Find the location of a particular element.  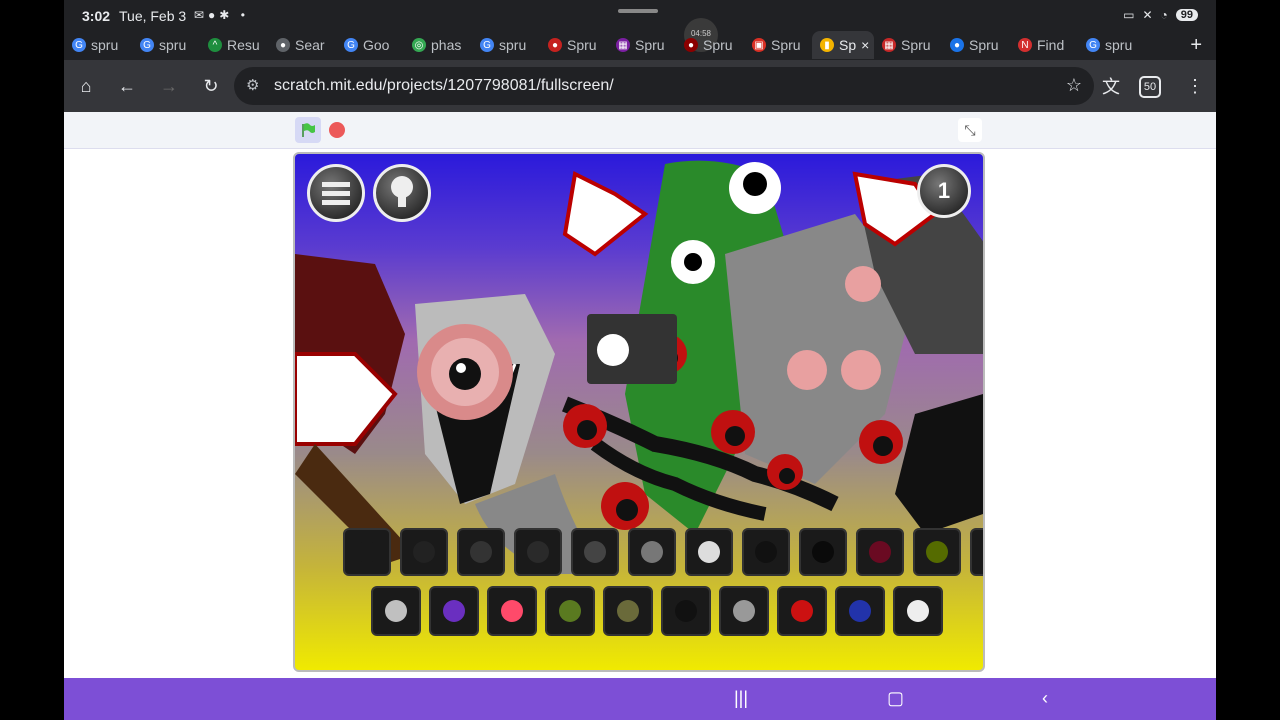

tab-count-button: 50 is located at coordinates (1150, 87).